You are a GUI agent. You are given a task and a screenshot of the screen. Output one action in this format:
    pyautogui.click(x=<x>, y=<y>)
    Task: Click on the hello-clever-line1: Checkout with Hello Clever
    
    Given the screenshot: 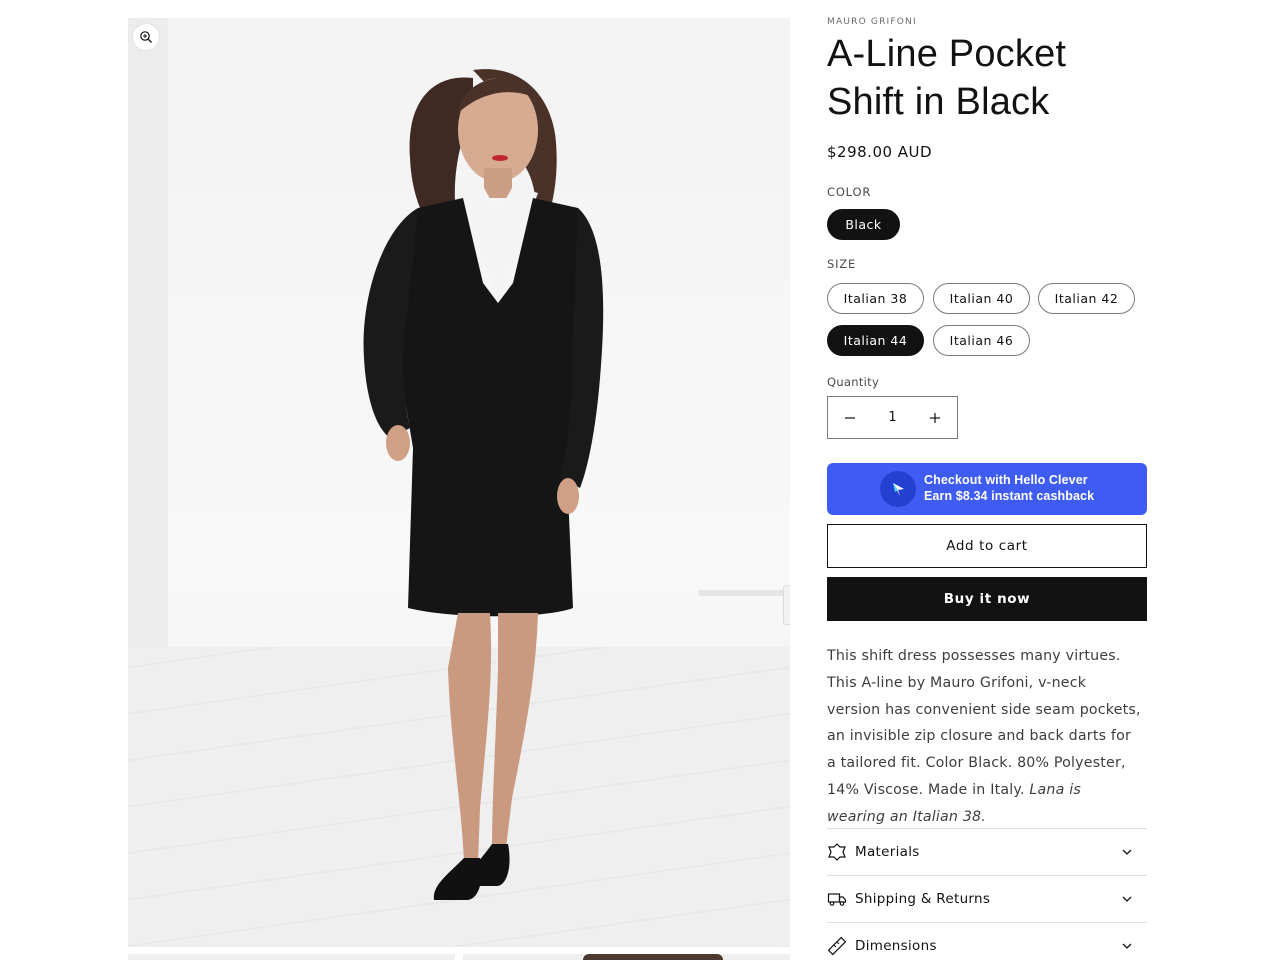 What is the action you would take?
    pyautogui.click(x=1006, y=480)
    